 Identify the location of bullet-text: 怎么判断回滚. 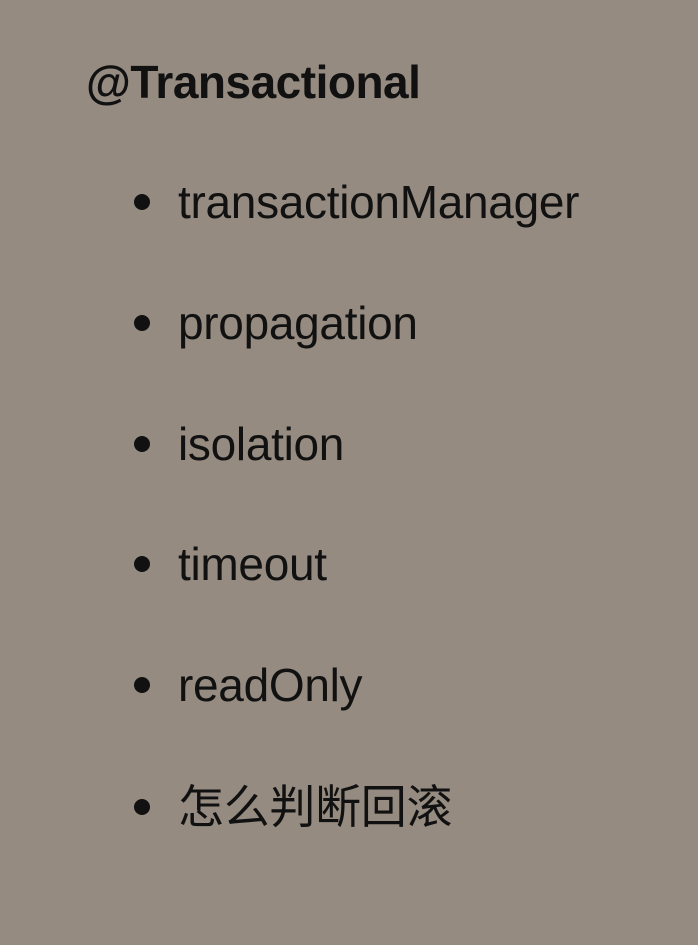
(315, 807).